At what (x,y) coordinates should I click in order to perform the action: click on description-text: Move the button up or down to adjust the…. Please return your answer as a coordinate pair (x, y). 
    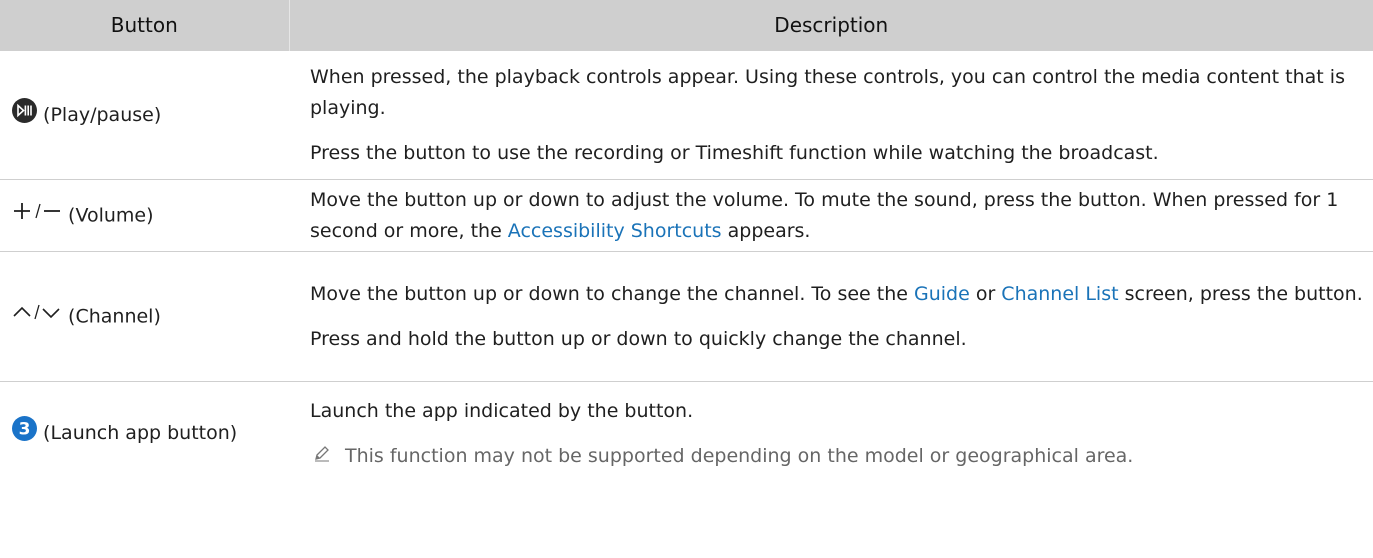
    Looking at the image, I should click on (836, 216).